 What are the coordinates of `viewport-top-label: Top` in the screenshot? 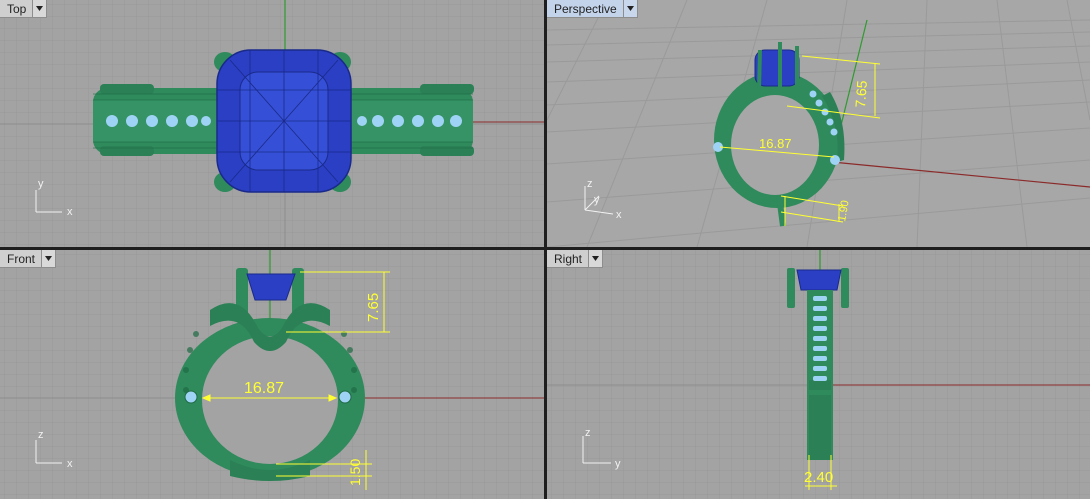 It's located at (17, 9).